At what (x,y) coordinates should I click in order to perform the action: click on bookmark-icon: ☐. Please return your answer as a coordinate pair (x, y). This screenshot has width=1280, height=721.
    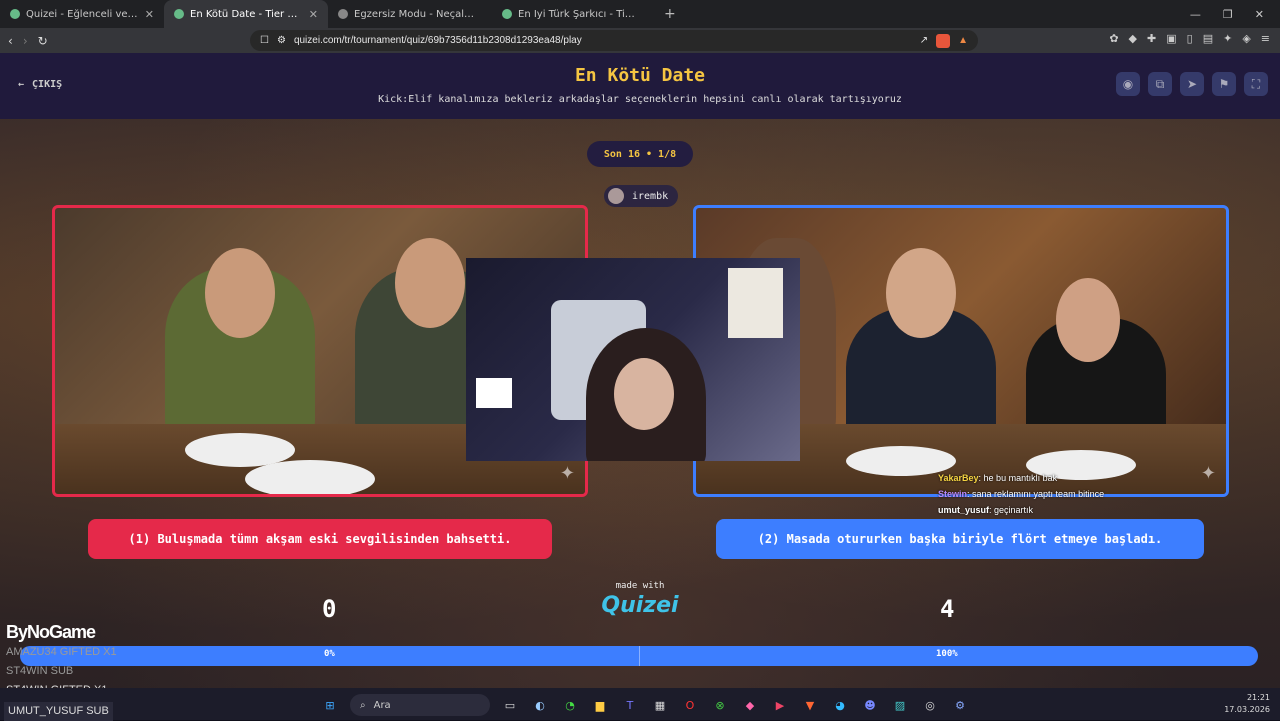
    Looking at the image, I should click on (264, 40).